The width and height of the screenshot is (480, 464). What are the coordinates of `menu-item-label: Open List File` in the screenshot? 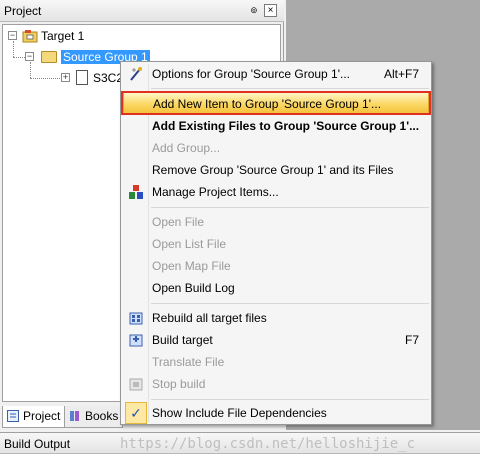 It's located at (189, 244).